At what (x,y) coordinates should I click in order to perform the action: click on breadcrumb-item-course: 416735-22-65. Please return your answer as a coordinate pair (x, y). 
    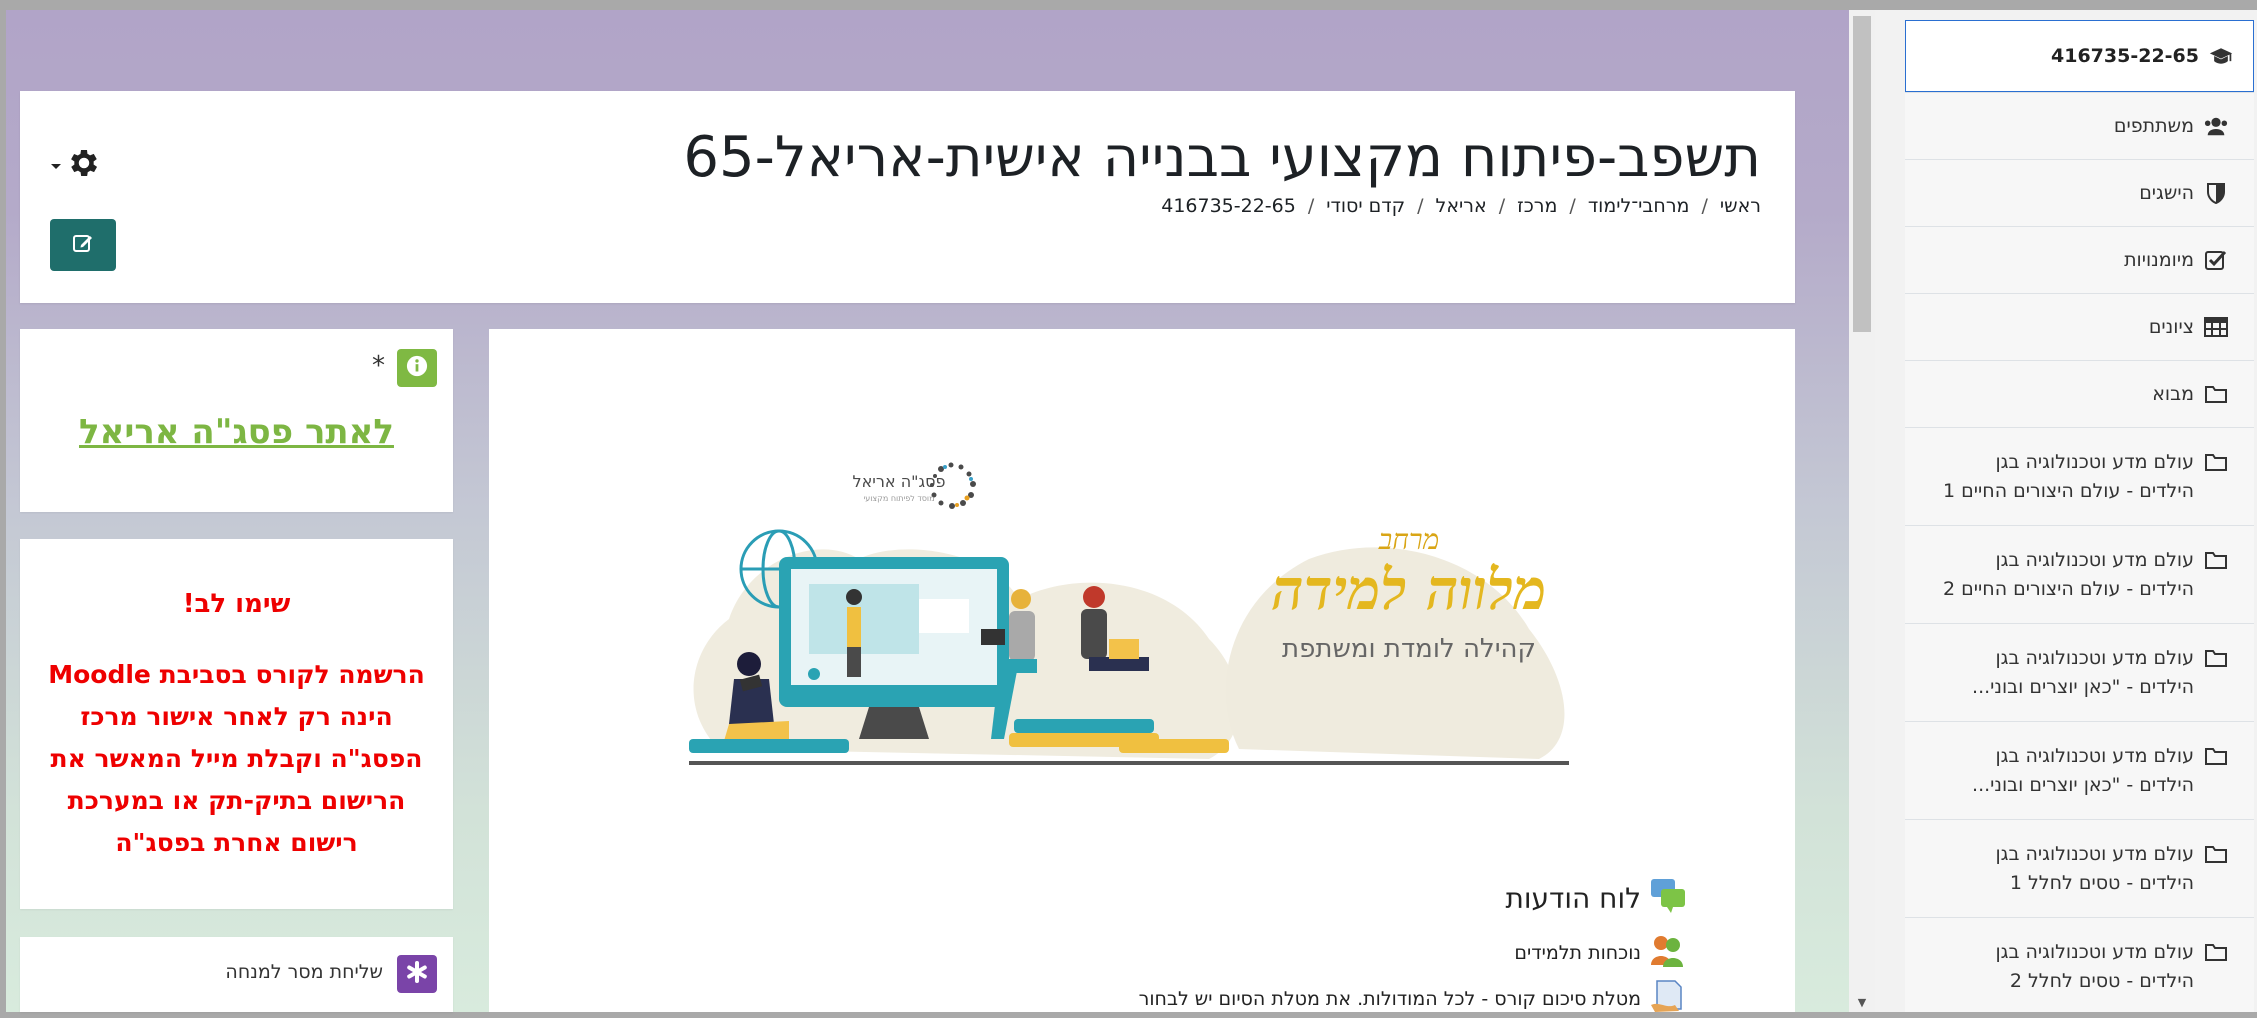
    Looking at the image, I should click on (1228, 206).